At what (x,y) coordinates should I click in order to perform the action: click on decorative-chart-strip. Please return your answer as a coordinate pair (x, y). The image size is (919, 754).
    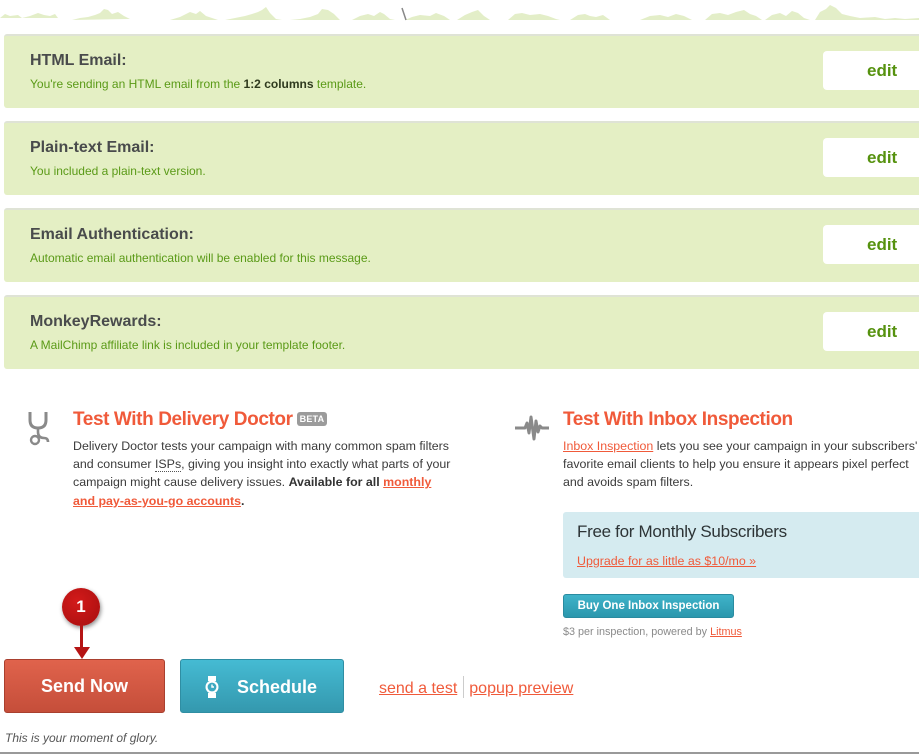
    Looking at the image, I should click on (459, 11).